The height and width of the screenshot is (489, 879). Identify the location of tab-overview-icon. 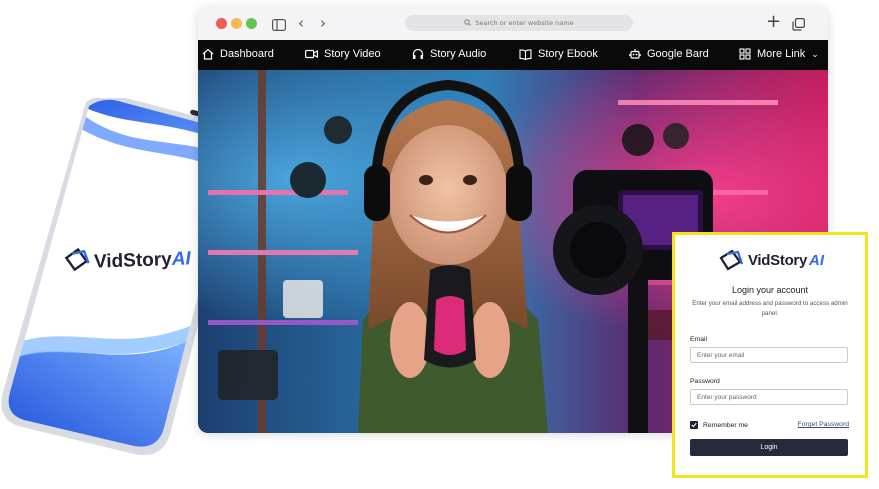
(798, 25).